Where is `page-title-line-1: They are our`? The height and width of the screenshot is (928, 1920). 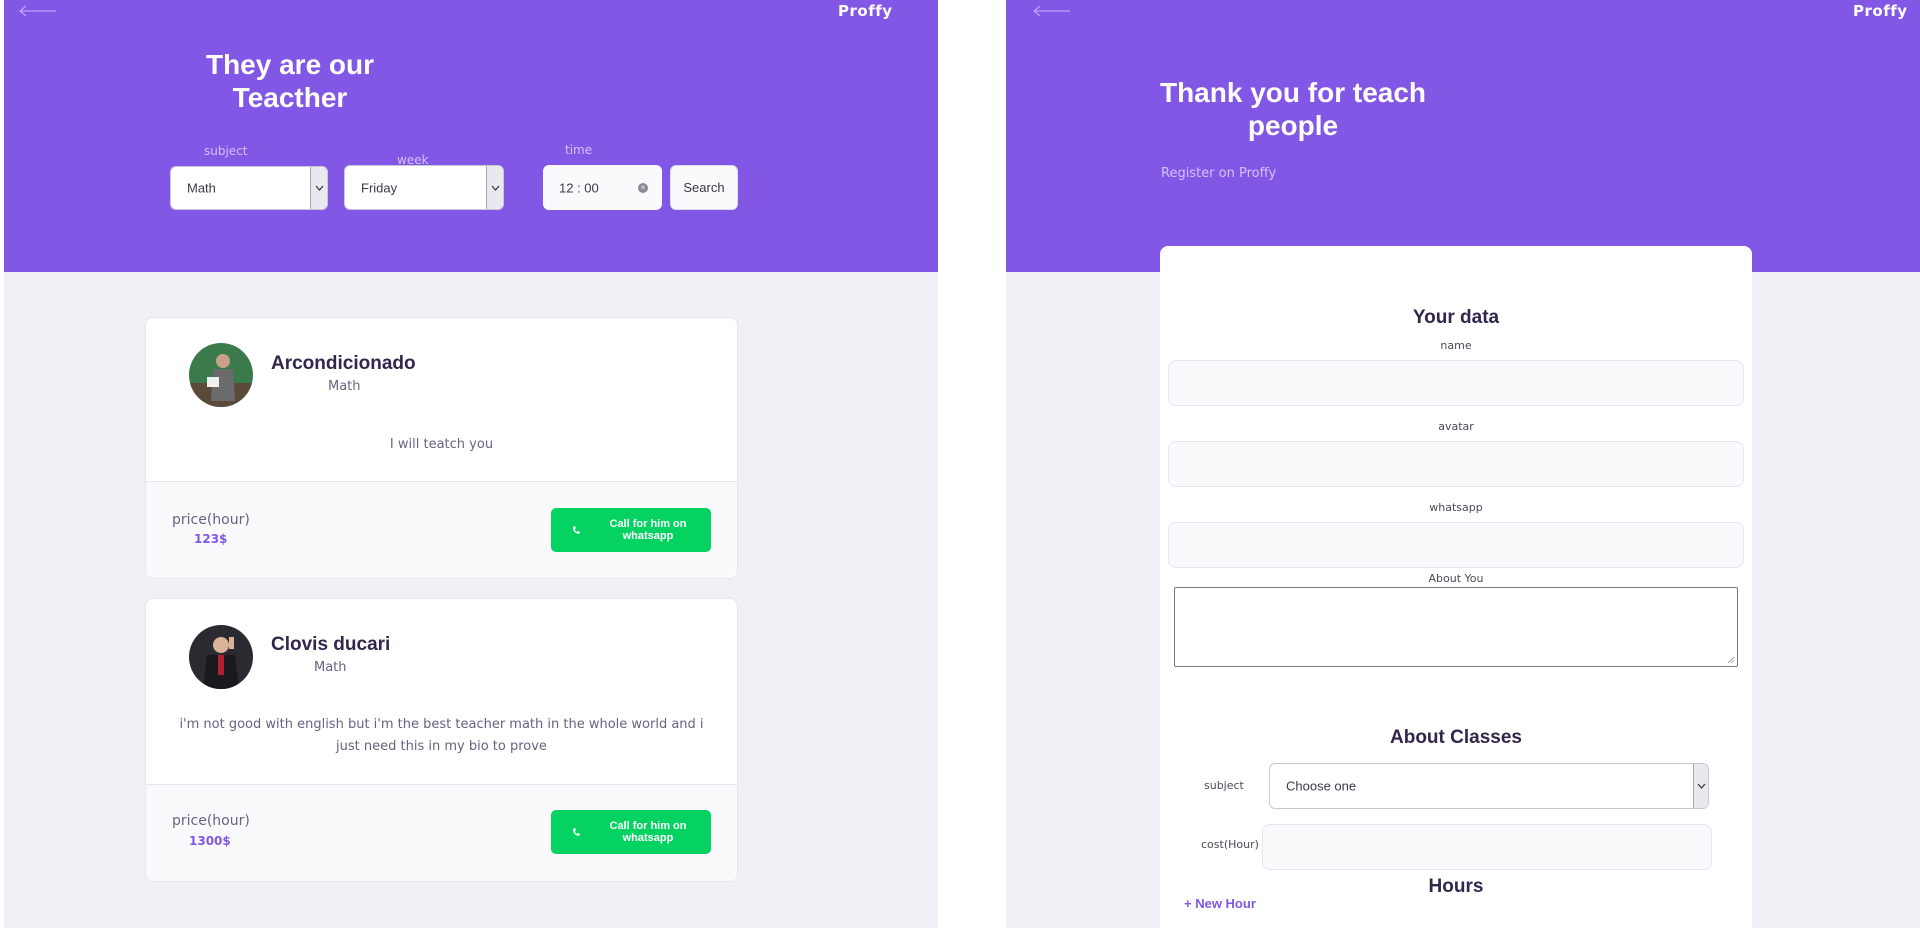
page-title-line-1: They are our is located at coordinates (290, 64).